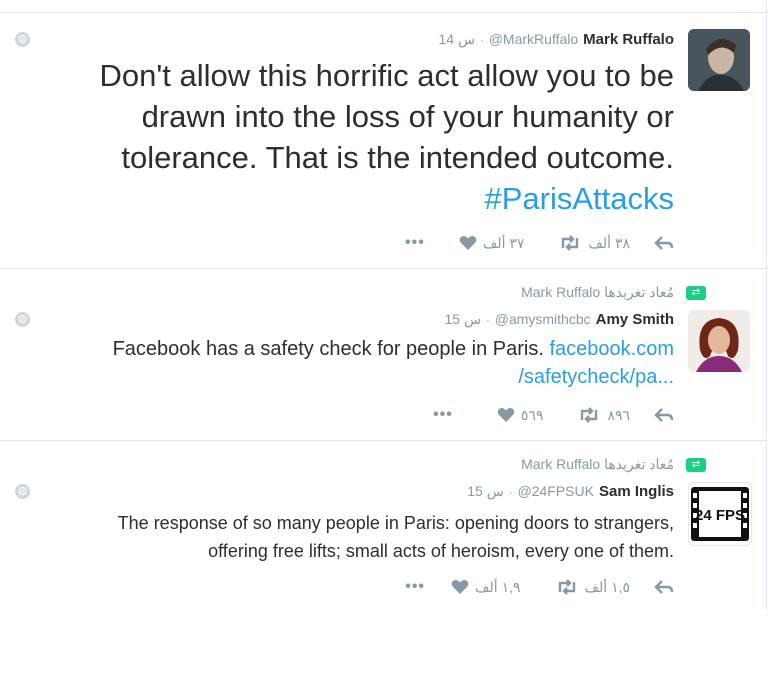  I want to click on retweet-button: ١,٥ ألف, so click(592, 587).